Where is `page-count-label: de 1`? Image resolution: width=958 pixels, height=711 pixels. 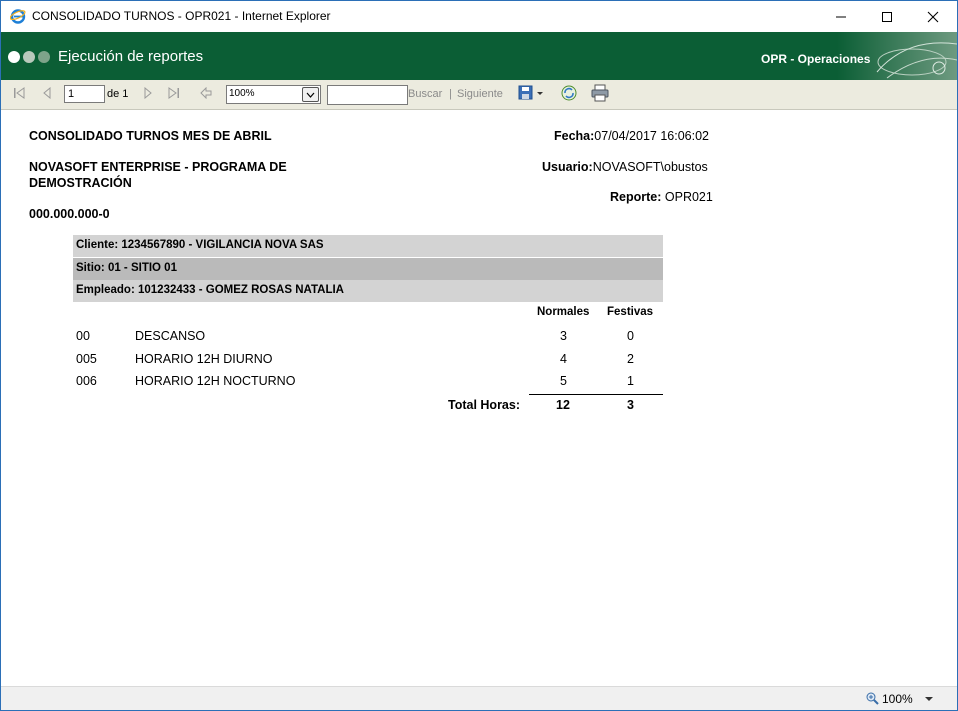
page-count-label: de 1 is located at coordinates (118, 94).